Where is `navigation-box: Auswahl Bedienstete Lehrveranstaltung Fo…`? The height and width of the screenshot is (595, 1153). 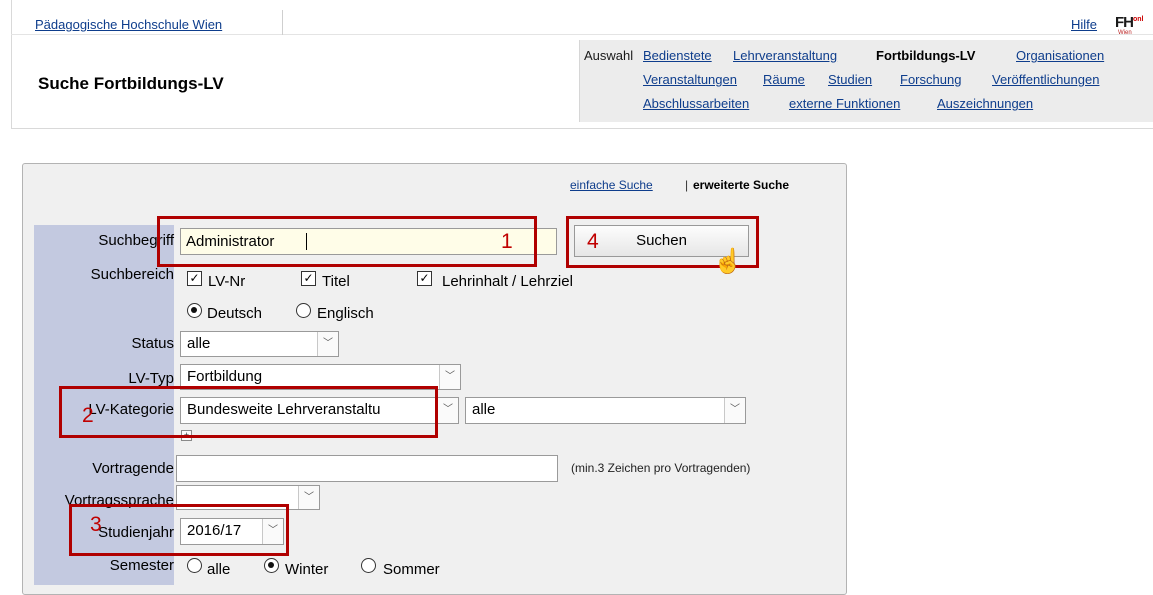
navigation-box: Auswahl Bedienstete Lehrveranstaltung Fo… is located at coordinates (866, 81).